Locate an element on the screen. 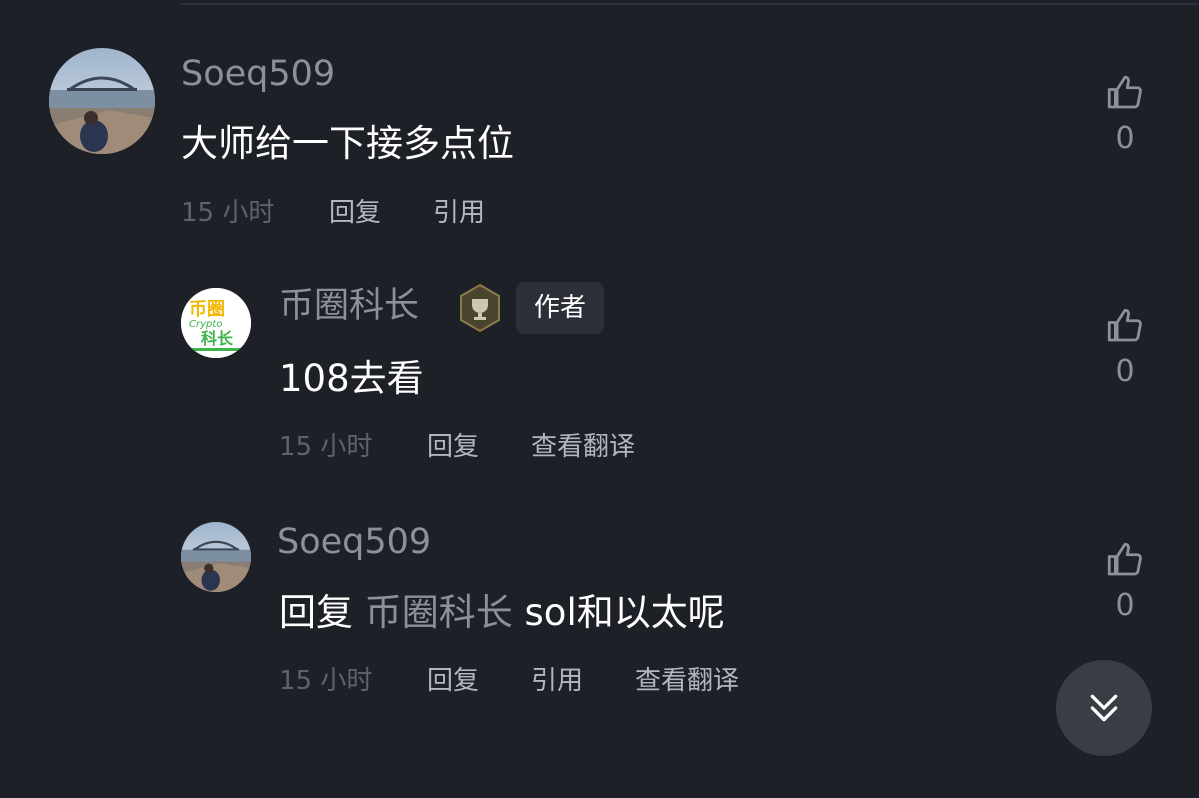 The height and width of the screenshot is (798, 1199). mention-link: 币圈科长 is located at coordinates (439, 612).